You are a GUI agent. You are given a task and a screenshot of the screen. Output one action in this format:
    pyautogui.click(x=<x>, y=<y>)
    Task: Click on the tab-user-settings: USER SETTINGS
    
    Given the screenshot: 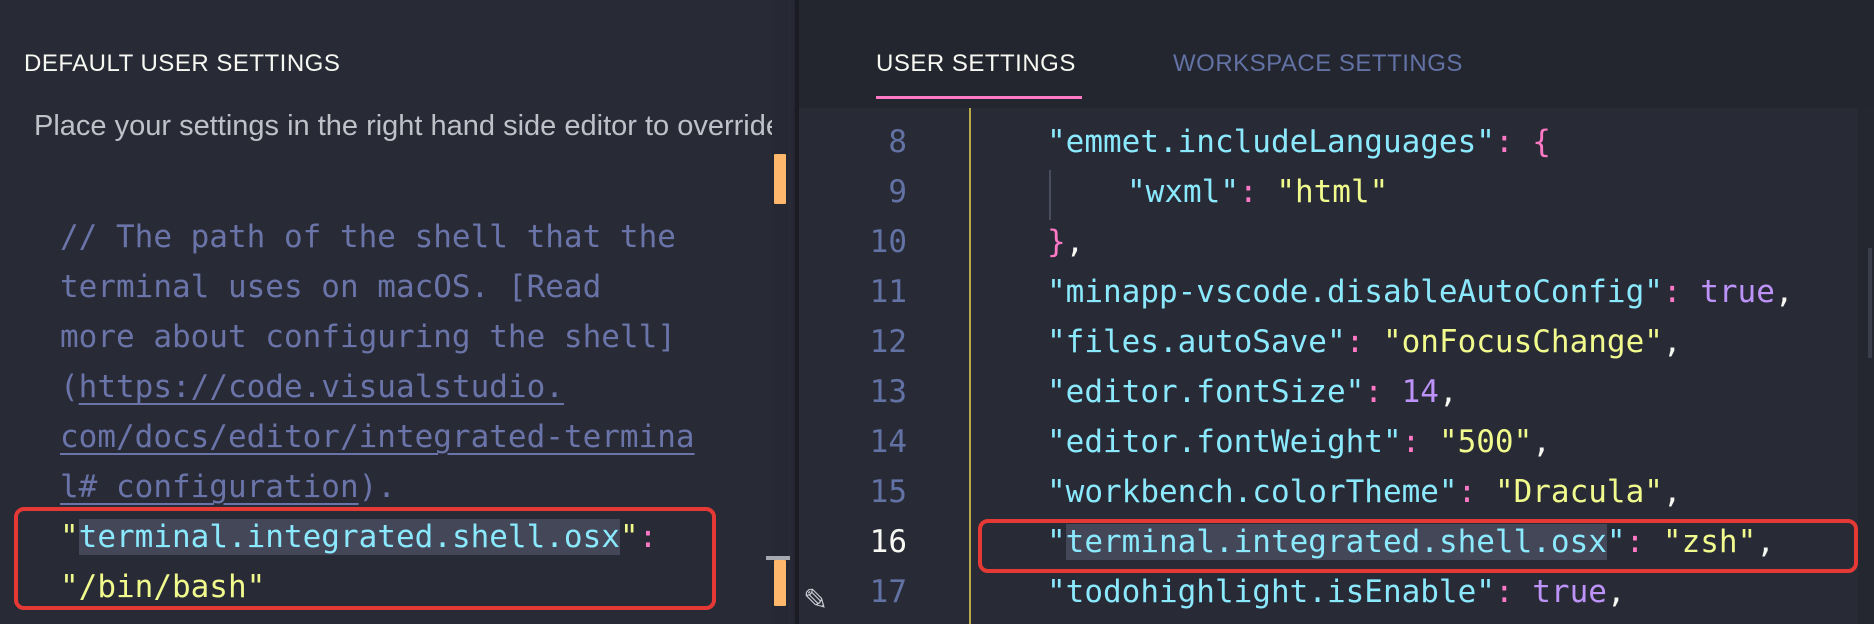 What is the action you would take?
    pyautogui.click(x=976, y=64)
    